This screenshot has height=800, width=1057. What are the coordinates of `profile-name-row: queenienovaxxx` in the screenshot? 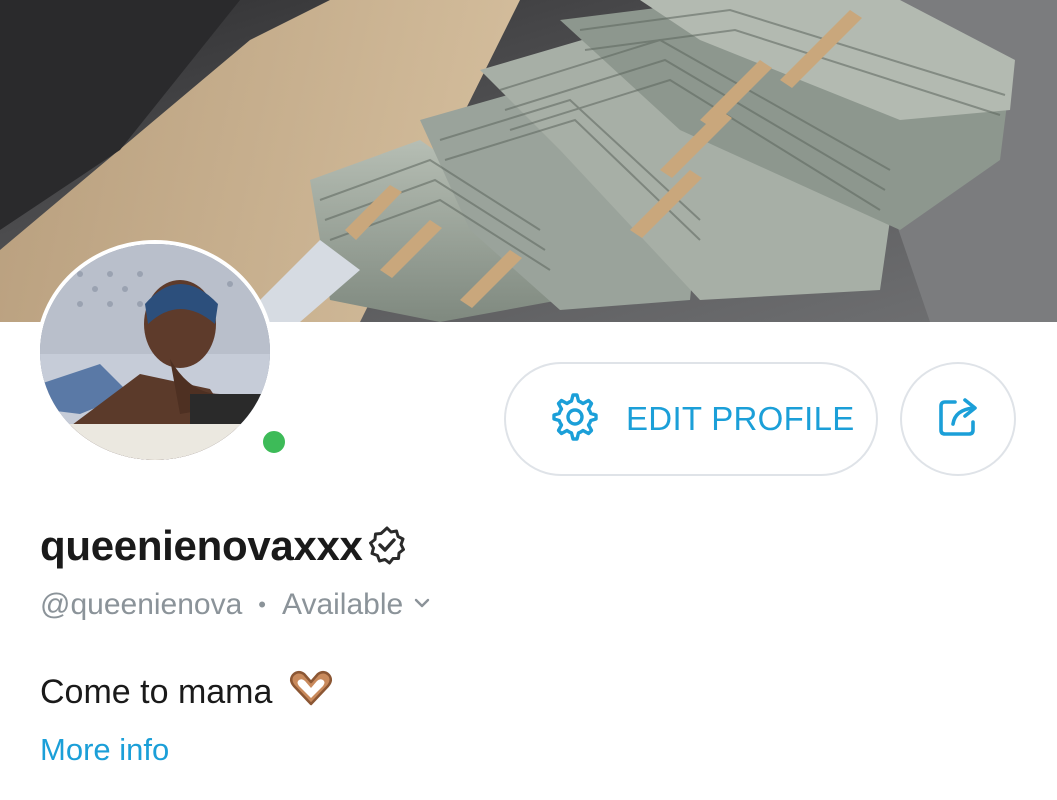 It's located at (223, 546).